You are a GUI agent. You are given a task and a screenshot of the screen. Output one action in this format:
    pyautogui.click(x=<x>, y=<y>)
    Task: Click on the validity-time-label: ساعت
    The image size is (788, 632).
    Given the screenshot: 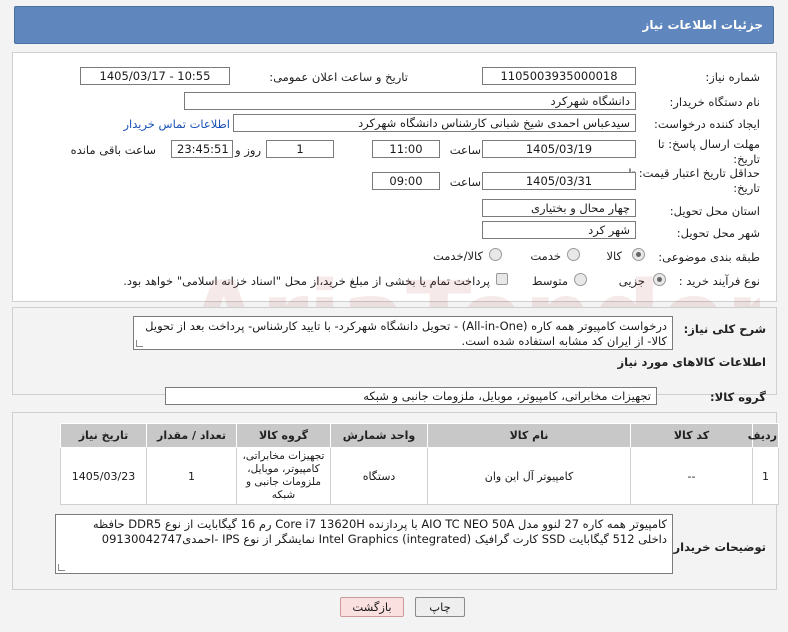 What is the action you would take?
    pyautogui.click(x=465, y=182)
    